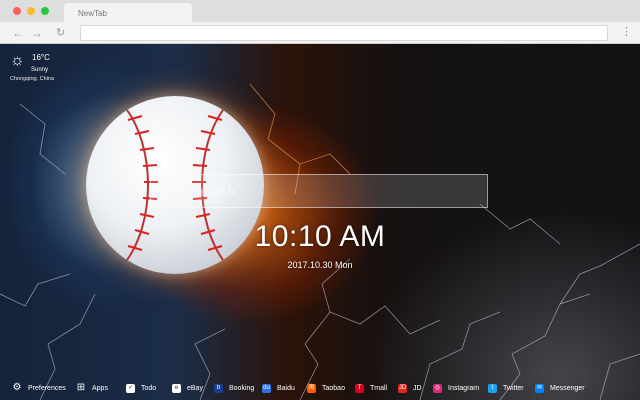 This screenshot has height=400, width=640. I want to click on search-input, so click(319, 191).